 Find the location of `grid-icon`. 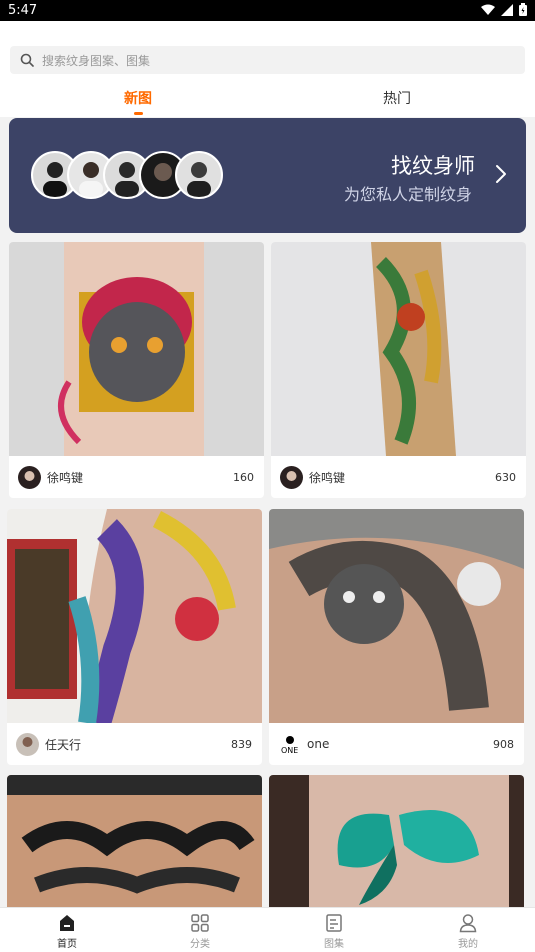

grid-icon is located at coordinates (200, 923).